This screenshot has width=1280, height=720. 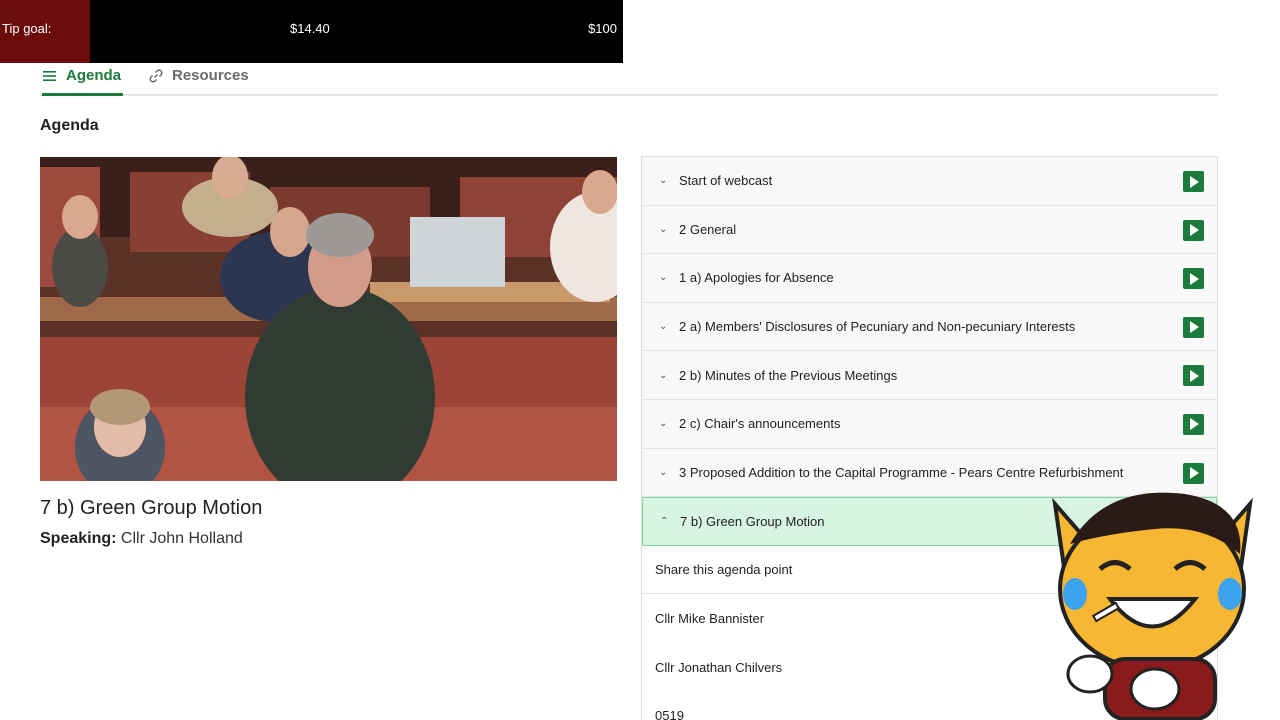 What do you see at coordinates (788, 375) in the screenshot?
I see `agenda-item-label: 2 b) Minutes of the Previous Meetings` at bounding box center [788, 375].